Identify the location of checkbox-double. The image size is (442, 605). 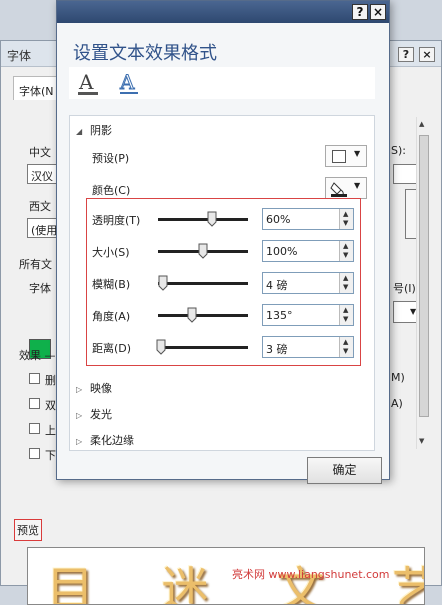
(34, 403).